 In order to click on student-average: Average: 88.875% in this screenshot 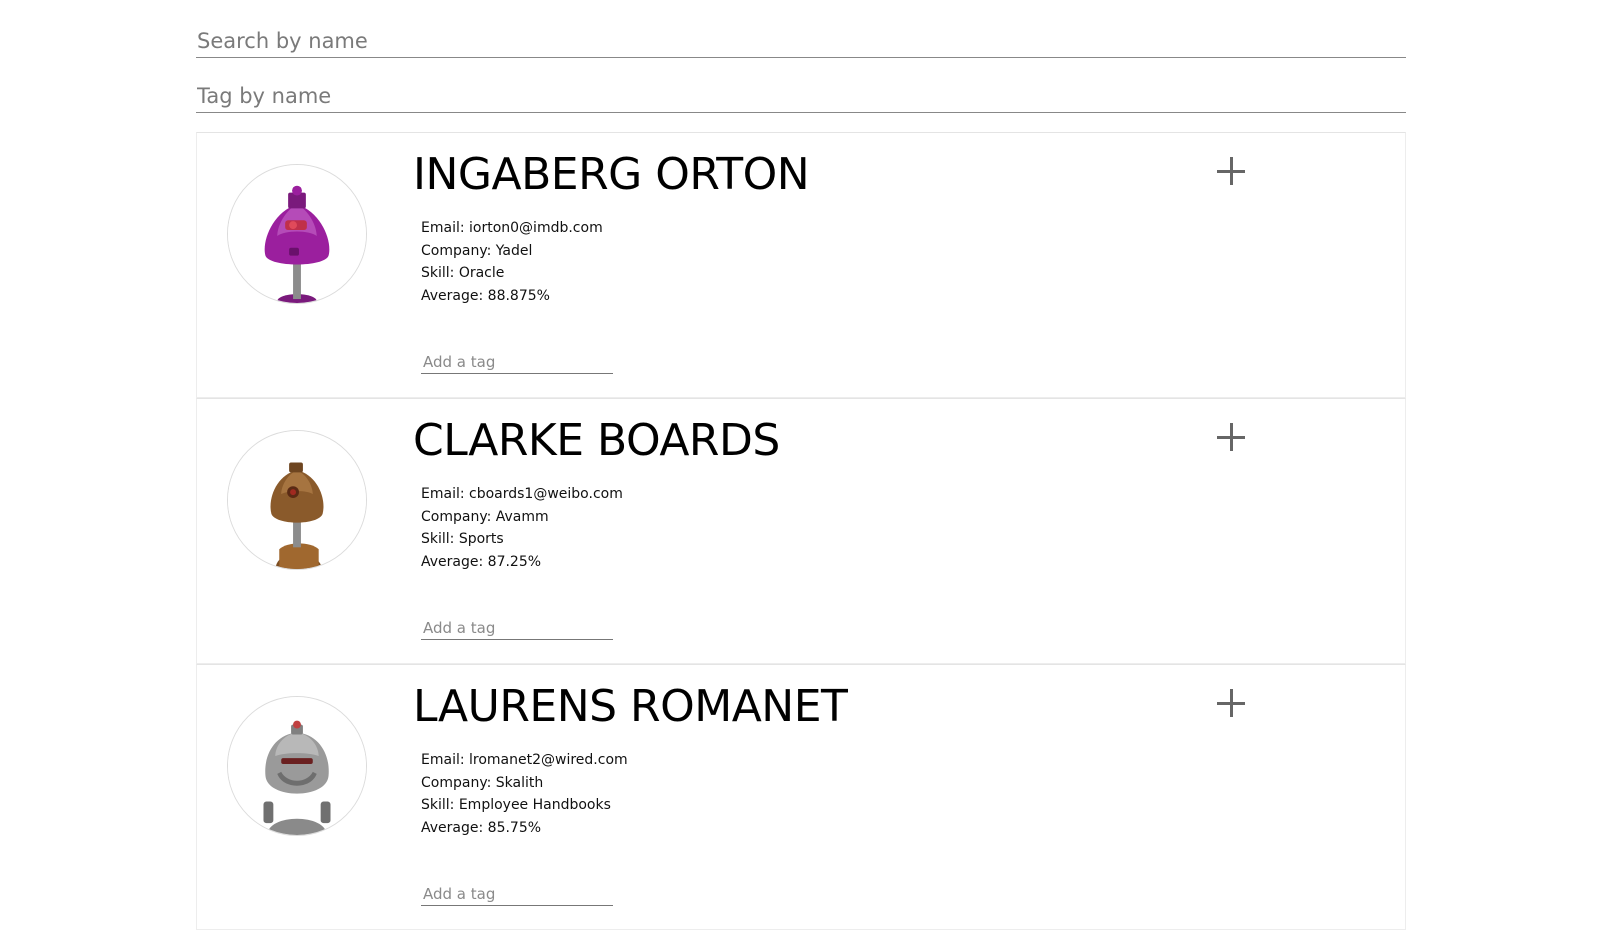, I will do `click(485, 295)`.